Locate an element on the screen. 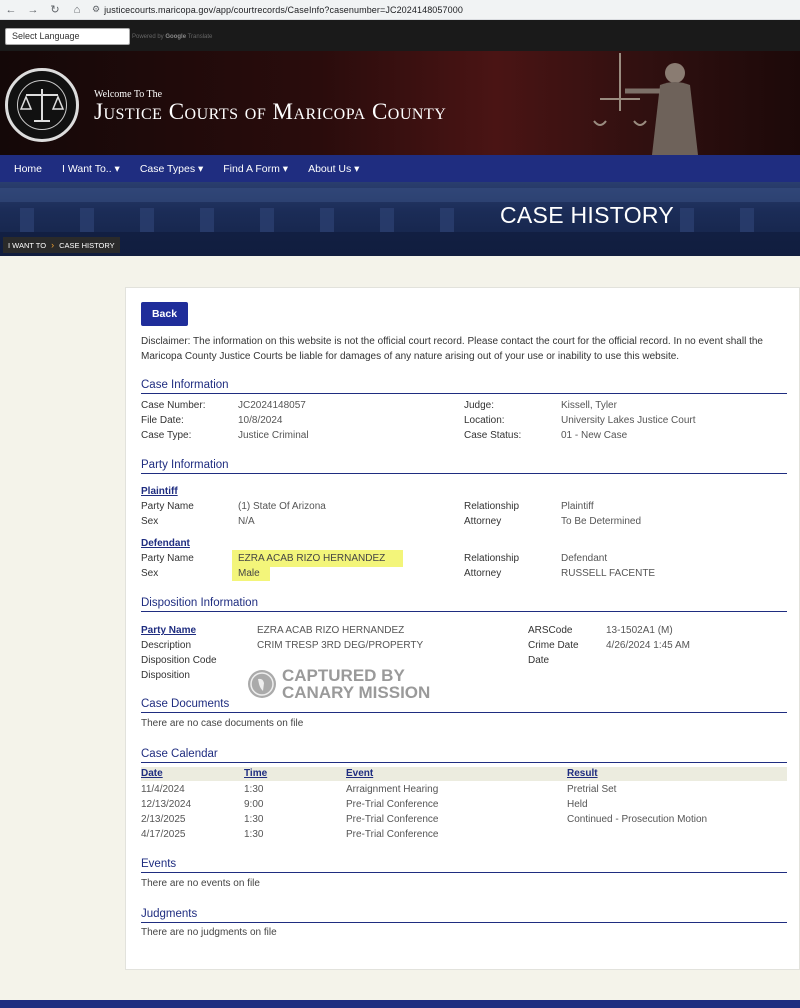  crime-date-label: Crime Date is located at coordinates (553, 645).